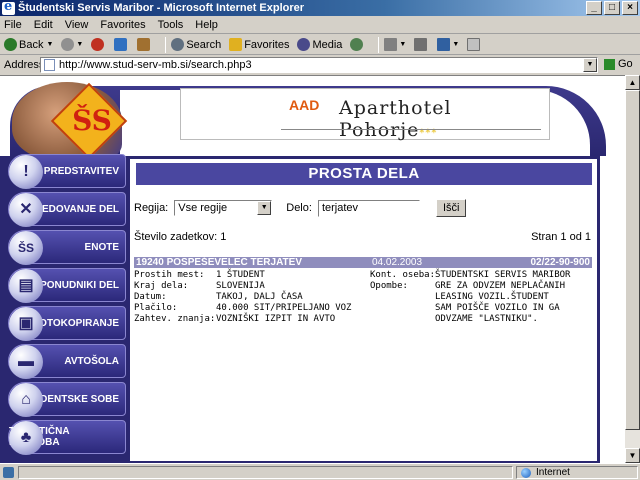 The image size is (640, 480). Describe the element at coordinates (368, 208) in the screenshot. I see `job-search-input: terjatev` at that location.